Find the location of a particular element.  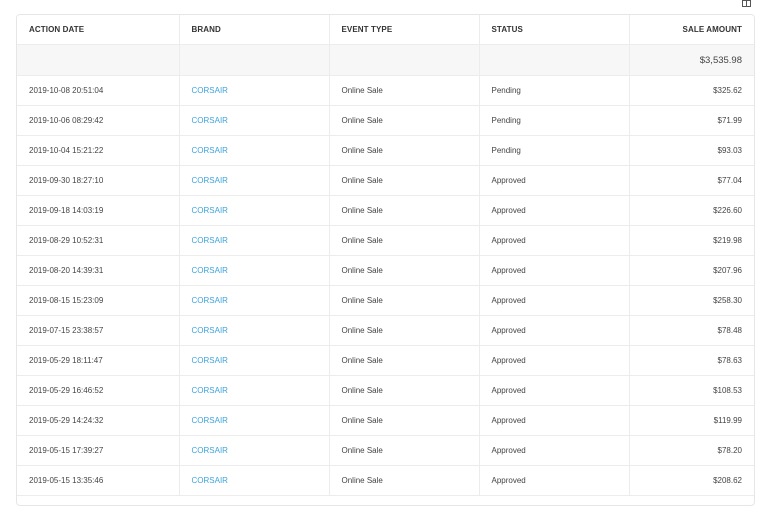

sale-amount-cell: $207.96 is located at coordinates (691, 270).